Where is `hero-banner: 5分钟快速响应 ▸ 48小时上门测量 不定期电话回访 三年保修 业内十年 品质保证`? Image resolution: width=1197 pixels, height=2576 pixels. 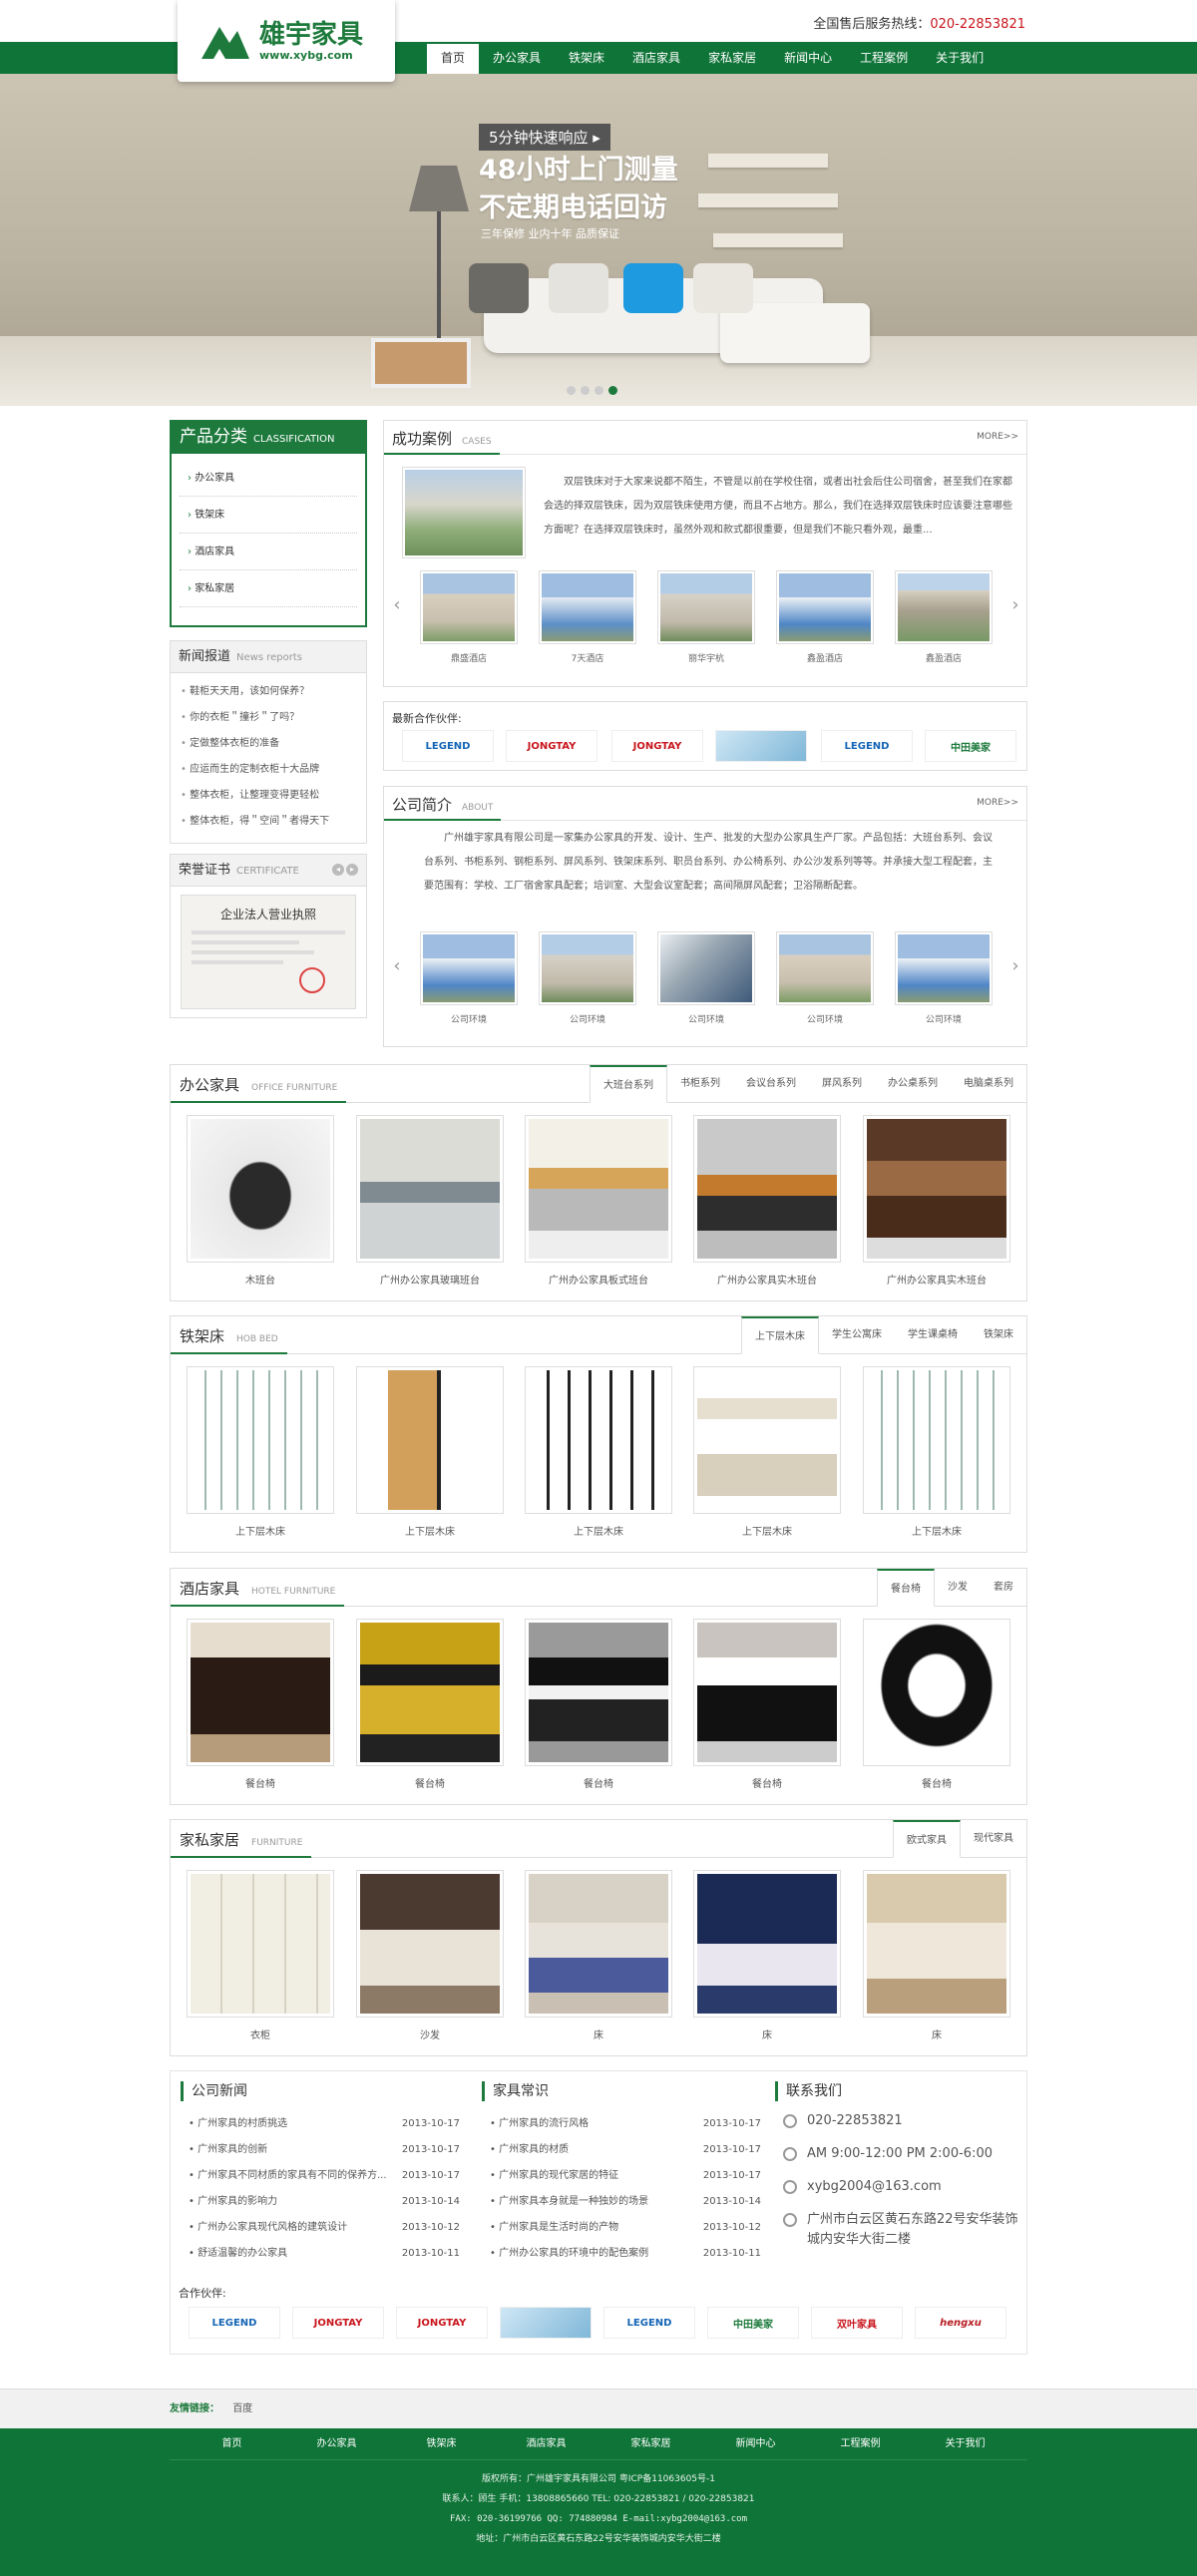 hero-banner: 5分钟快速响应 ▸ 48小时上门测量 不定期电话回访 三年保修 业内十年 品质保证 is located at coordinates (598, 240).